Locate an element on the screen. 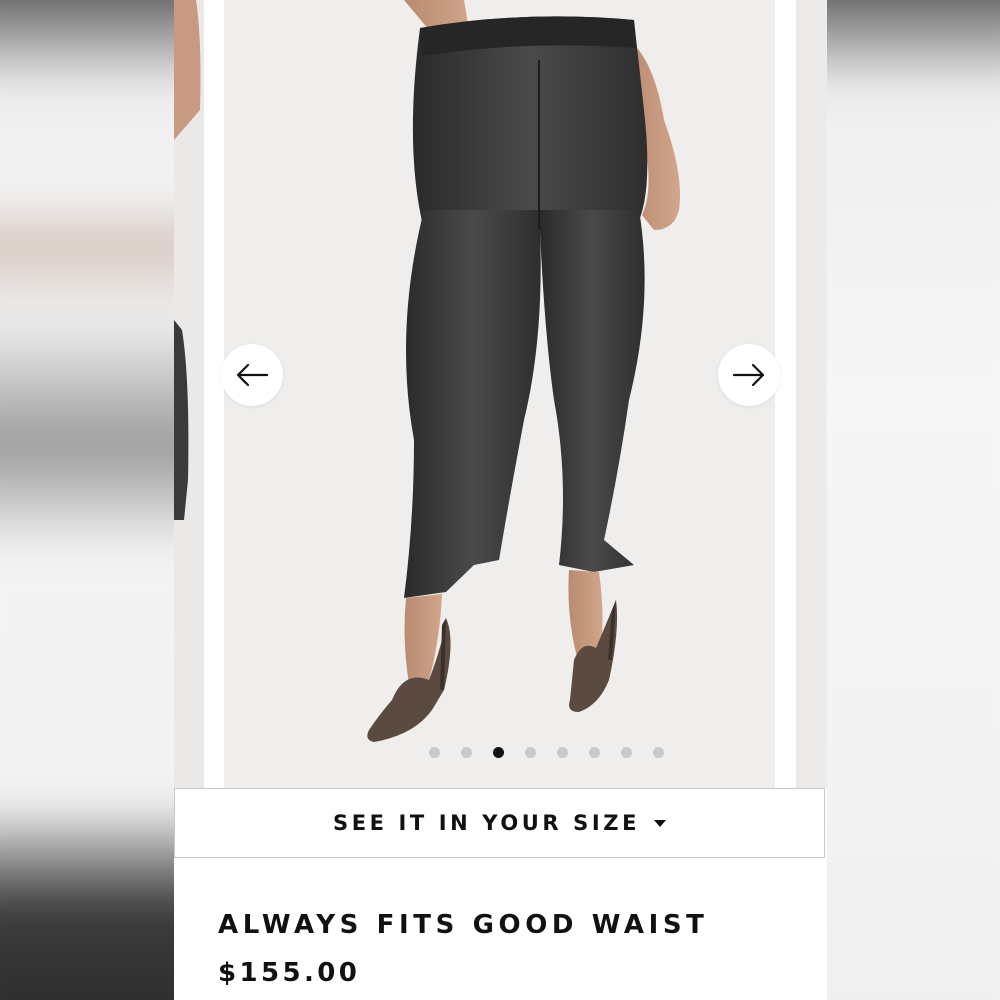 Image resolution: width=1000 pixels, height=1000 pixels. carousel-prev-button is located at coordinates (252, 375).